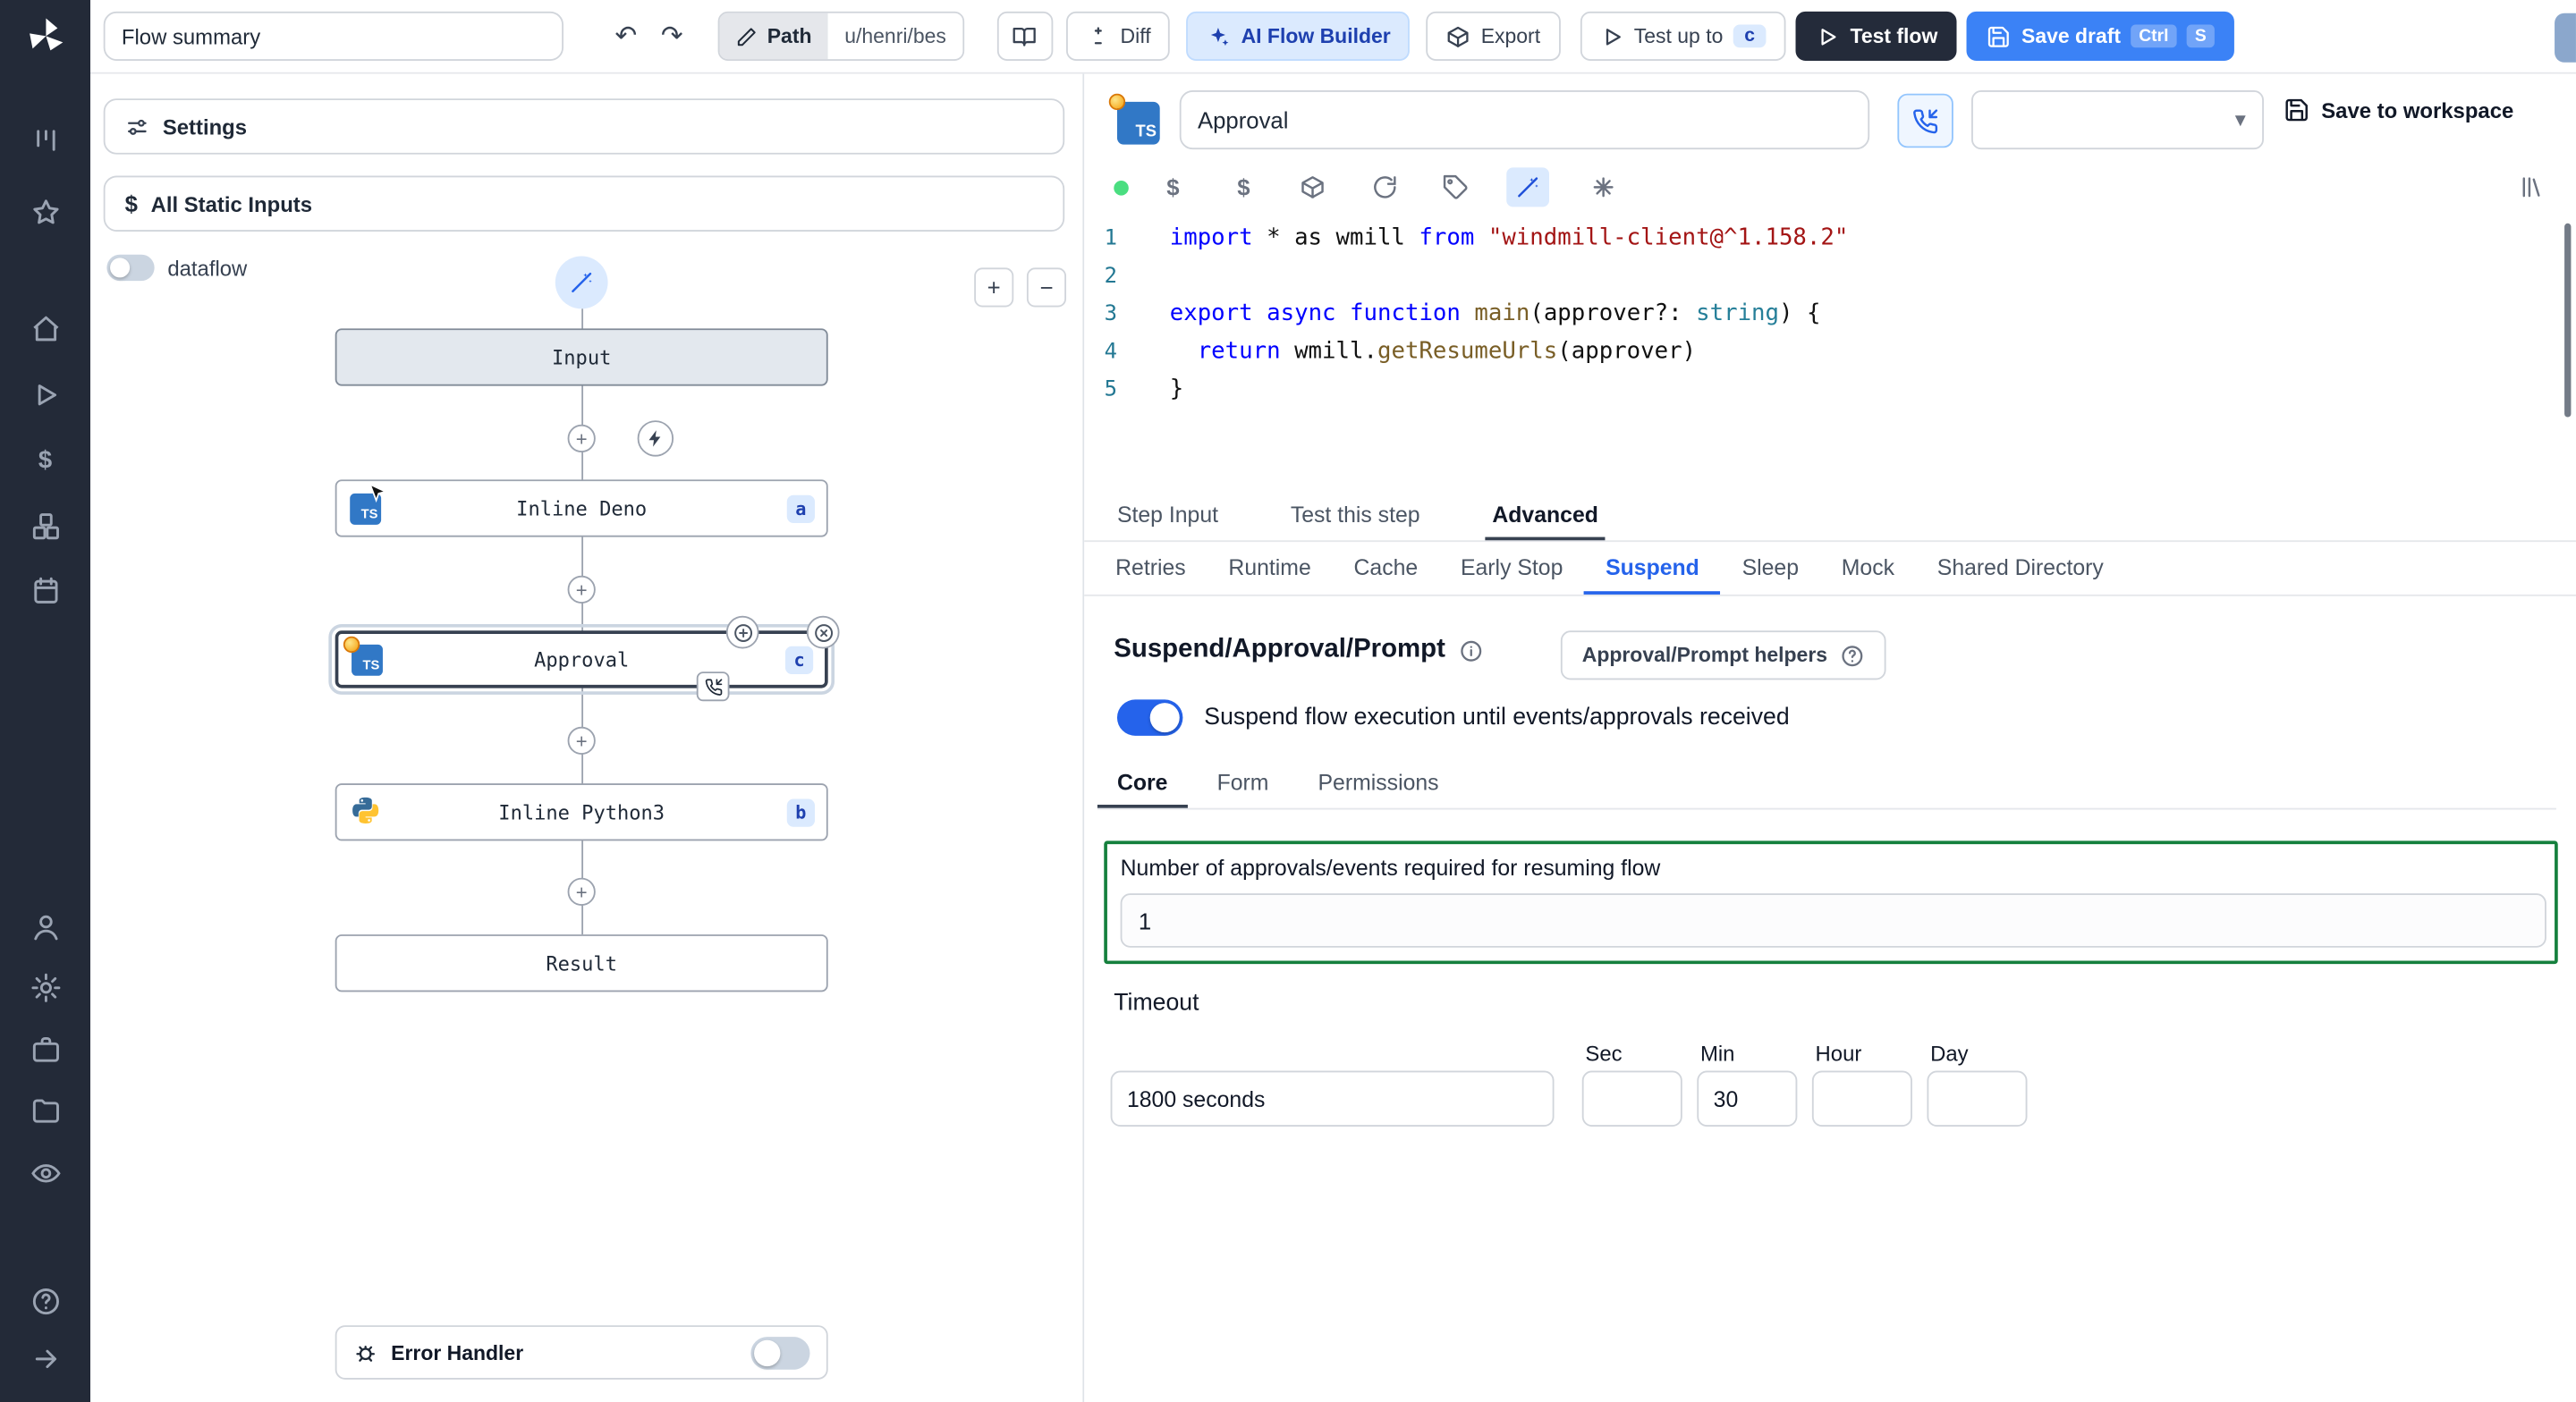 The width and height of the screenshot is (2576, 1402). Describe the element at coordinates (2568, 320) in the screenshot. I see `editor-scrollbar` at that location.